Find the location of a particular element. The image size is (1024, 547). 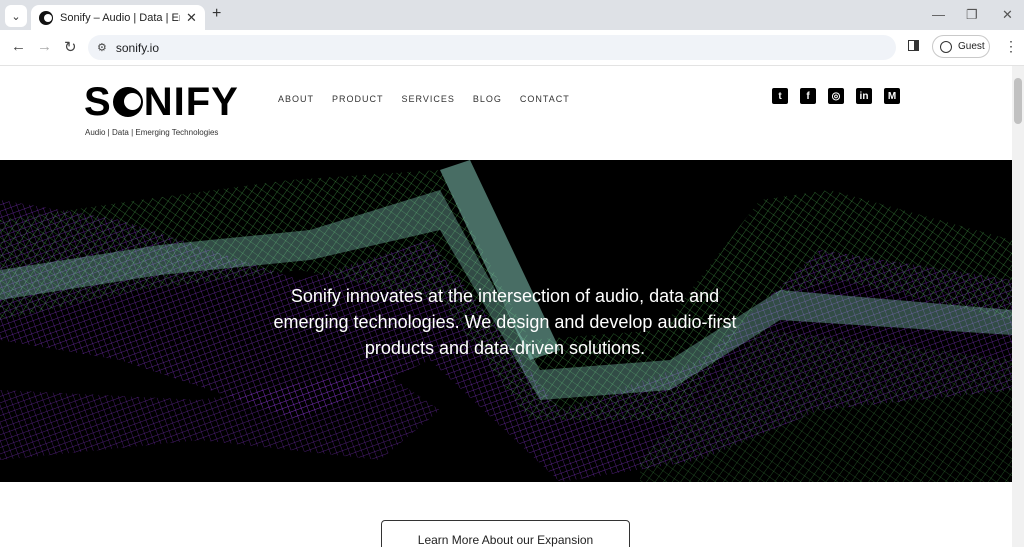

tab-search-button: ⌄ is located at coordinates (16, 16).